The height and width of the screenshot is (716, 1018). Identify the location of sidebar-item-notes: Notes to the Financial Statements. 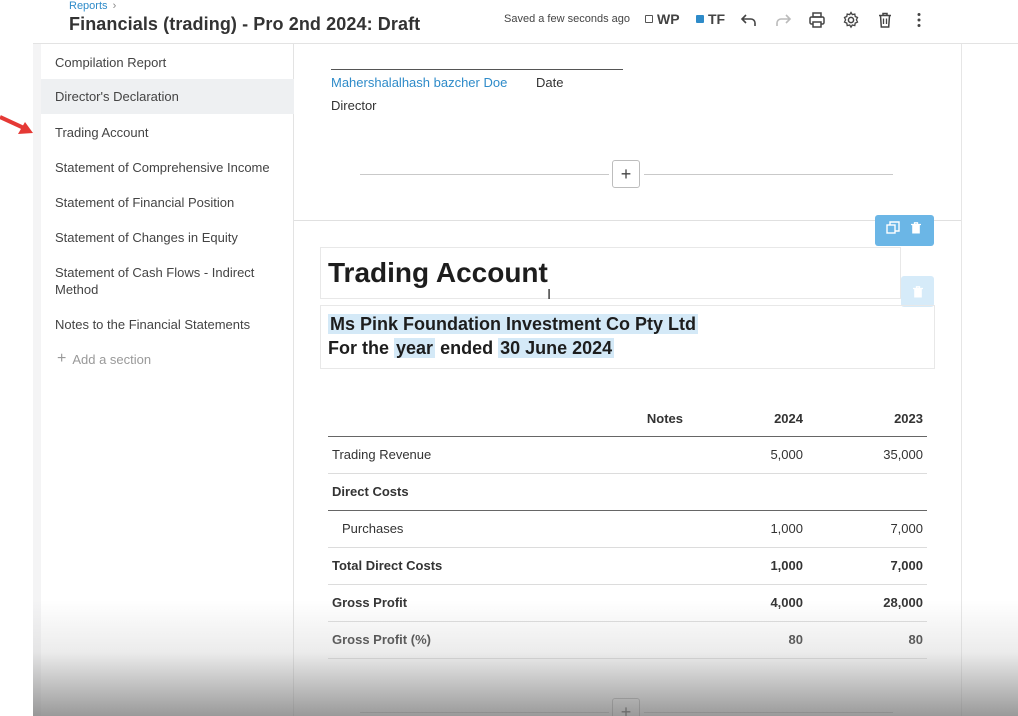
(167, 324).